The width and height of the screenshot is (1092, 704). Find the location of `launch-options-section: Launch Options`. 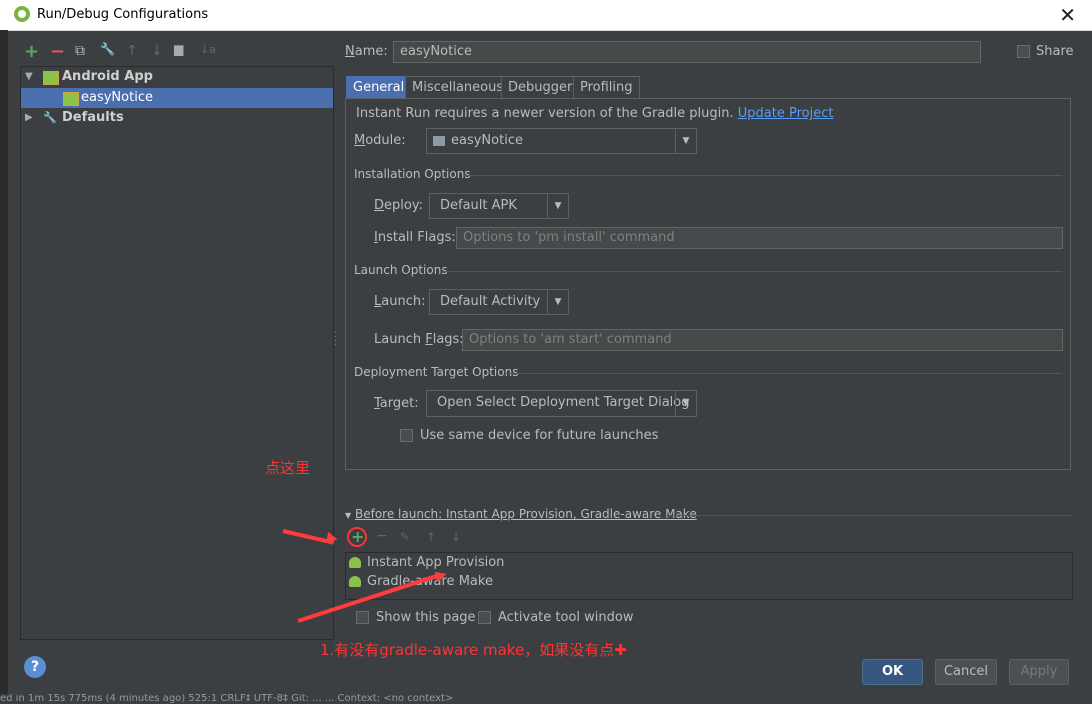

launch-options-section: Launch Options is located at coordinates (708, 270).